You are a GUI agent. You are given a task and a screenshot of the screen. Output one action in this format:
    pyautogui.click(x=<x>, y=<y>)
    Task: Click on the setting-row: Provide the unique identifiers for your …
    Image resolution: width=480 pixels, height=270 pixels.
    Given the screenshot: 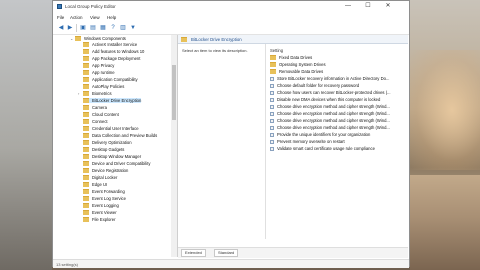 What is the action you would take?
    pyautogui.click(x=320, y=134)
    